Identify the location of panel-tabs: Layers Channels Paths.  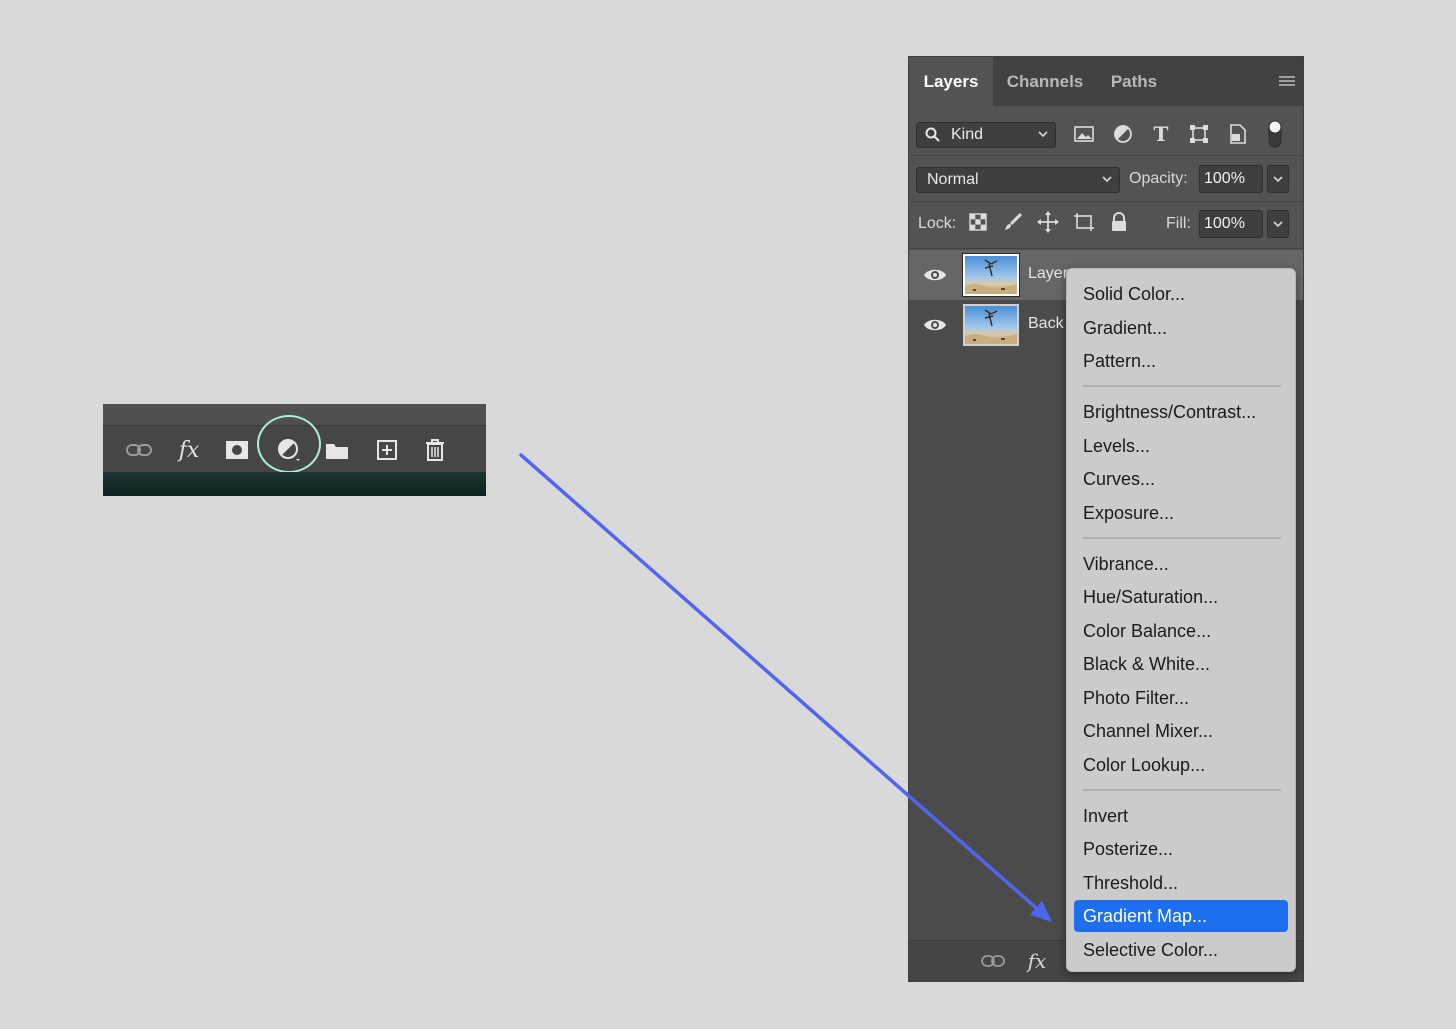
(1106, 81).